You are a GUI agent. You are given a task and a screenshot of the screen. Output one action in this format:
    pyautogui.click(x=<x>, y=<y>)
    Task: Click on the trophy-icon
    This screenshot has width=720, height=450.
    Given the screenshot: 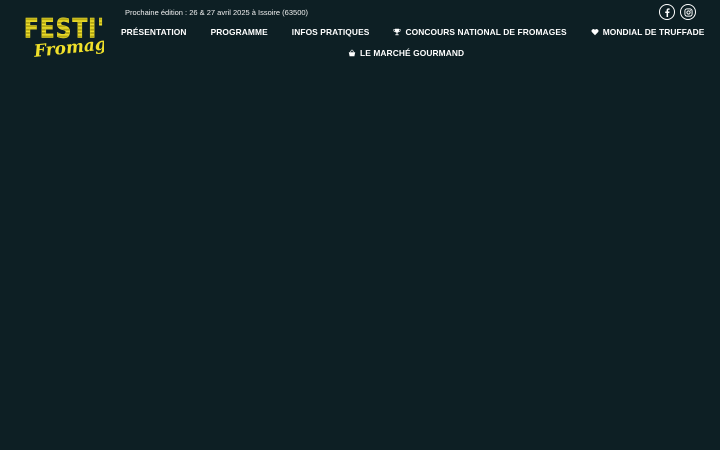 What is the action you would take?
    pyautogui.click(x=397, y=32)
    